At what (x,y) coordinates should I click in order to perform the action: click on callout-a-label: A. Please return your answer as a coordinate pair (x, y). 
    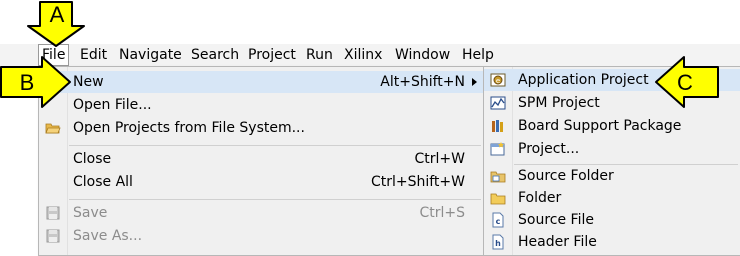
    Looking at the image, I should click on (57, 14).